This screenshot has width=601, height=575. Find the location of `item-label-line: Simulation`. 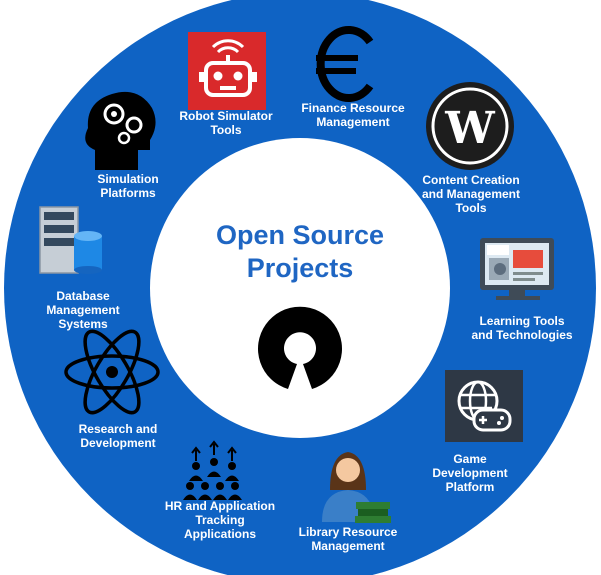

item-label-line: Simulation is located at coordinates (127, 179).